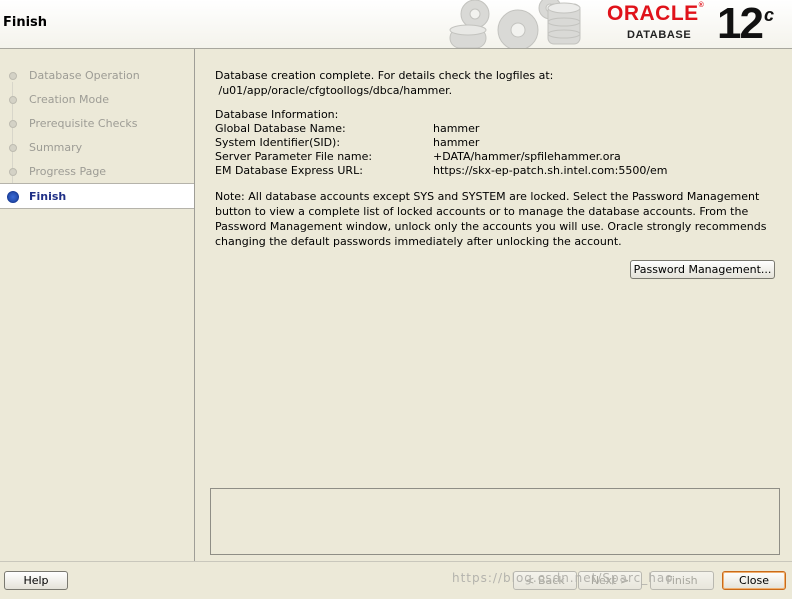 Image resolution: width=792 pixels, height=599 pixels. I want to click on step-label: Prerequisite Checks, so click(83, 123).